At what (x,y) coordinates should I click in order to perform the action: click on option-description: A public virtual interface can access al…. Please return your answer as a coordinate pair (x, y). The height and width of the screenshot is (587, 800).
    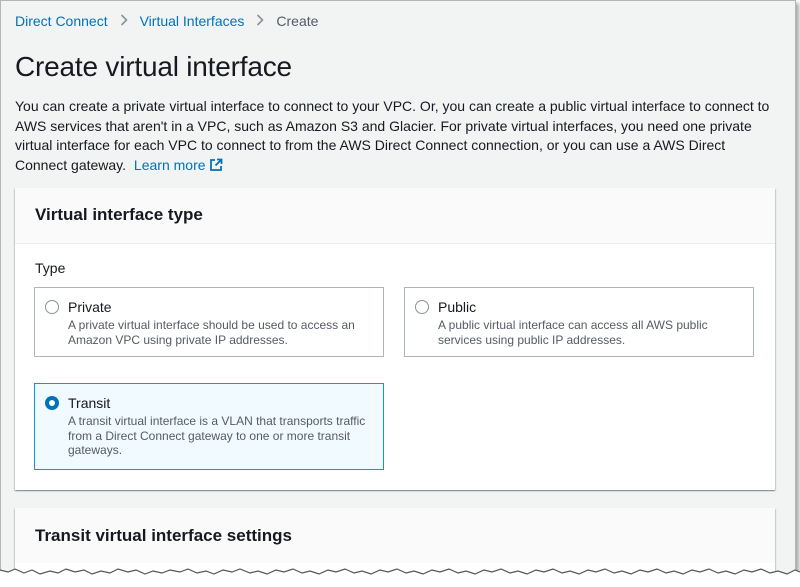
    Looking at the image, I should click on (573, 332).